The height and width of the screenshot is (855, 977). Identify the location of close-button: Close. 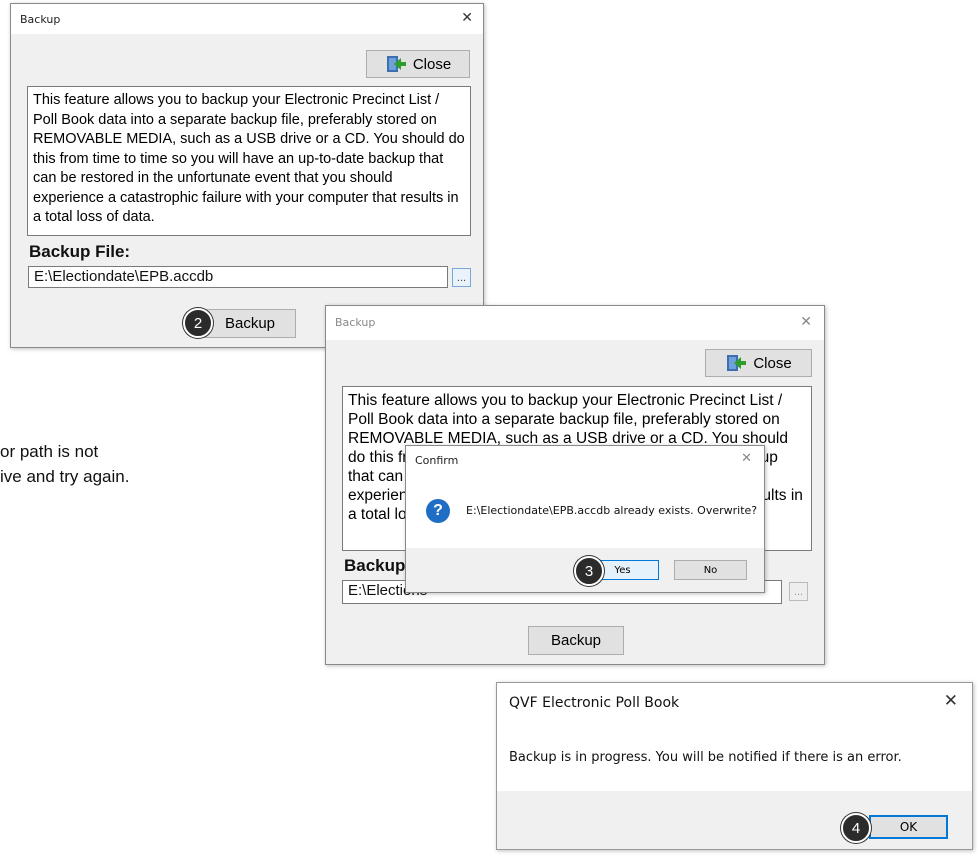
(418, 64).